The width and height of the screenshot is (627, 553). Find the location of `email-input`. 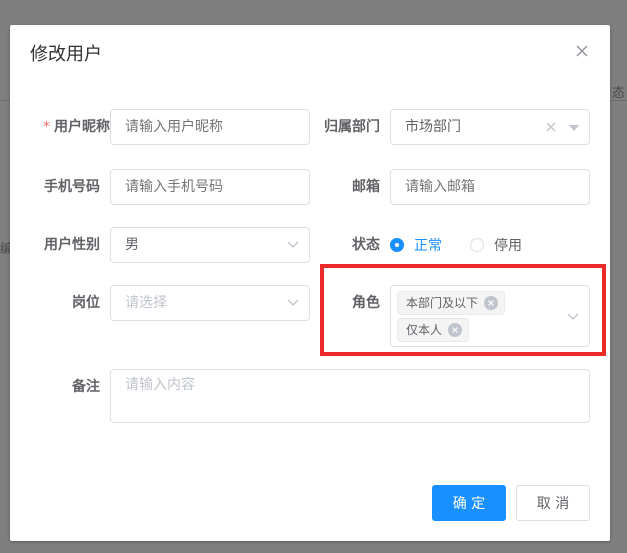

email-input is located at coordinates (490, 187).